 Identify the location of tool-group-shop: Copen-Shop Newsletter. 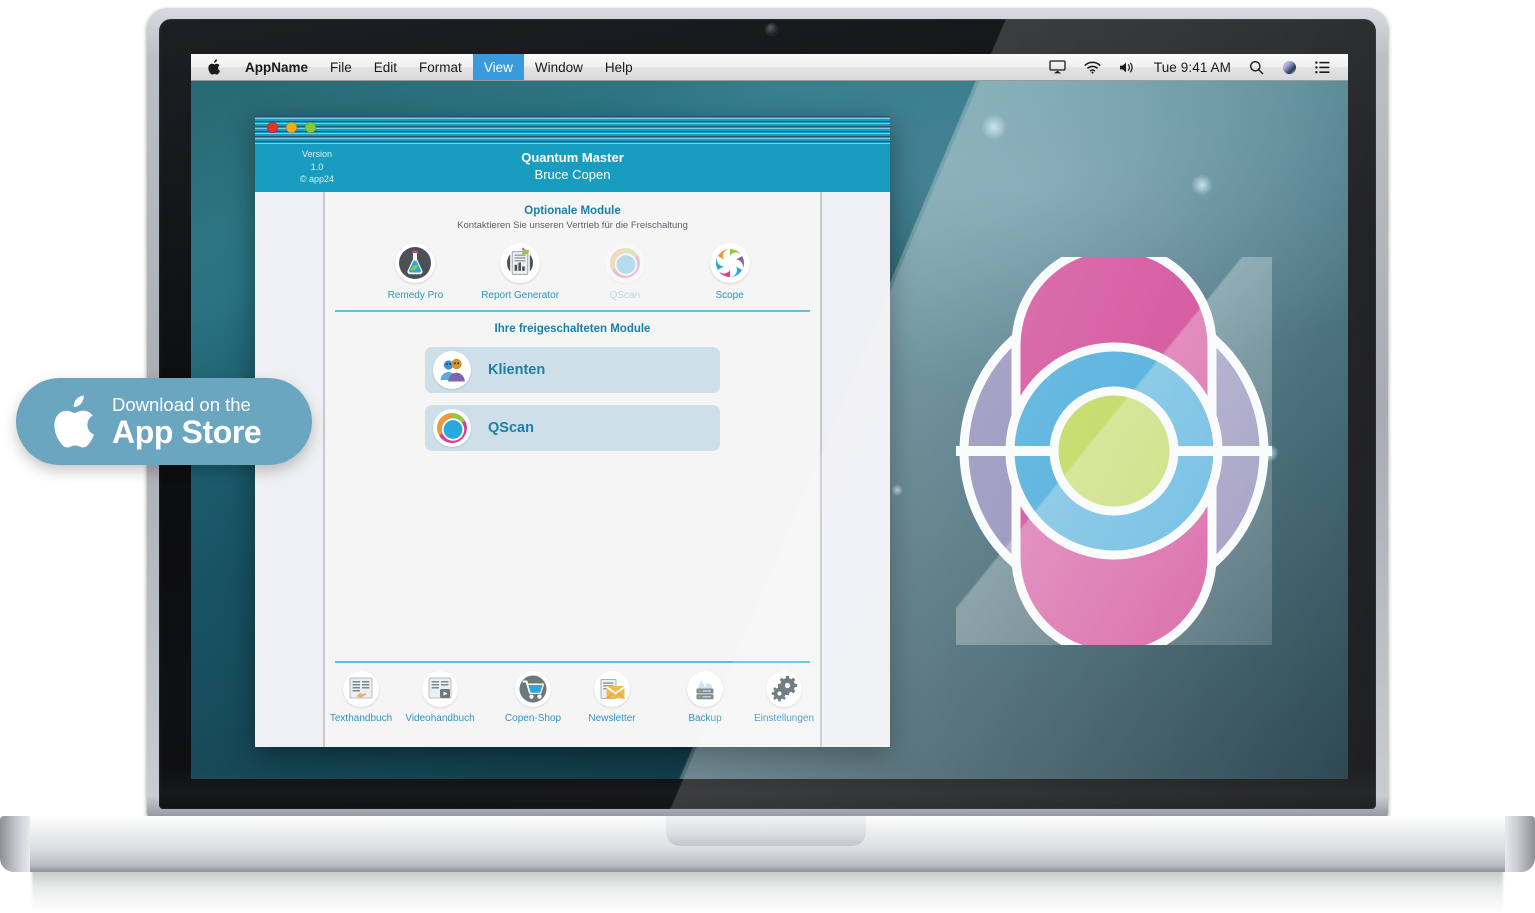
(573, 697).